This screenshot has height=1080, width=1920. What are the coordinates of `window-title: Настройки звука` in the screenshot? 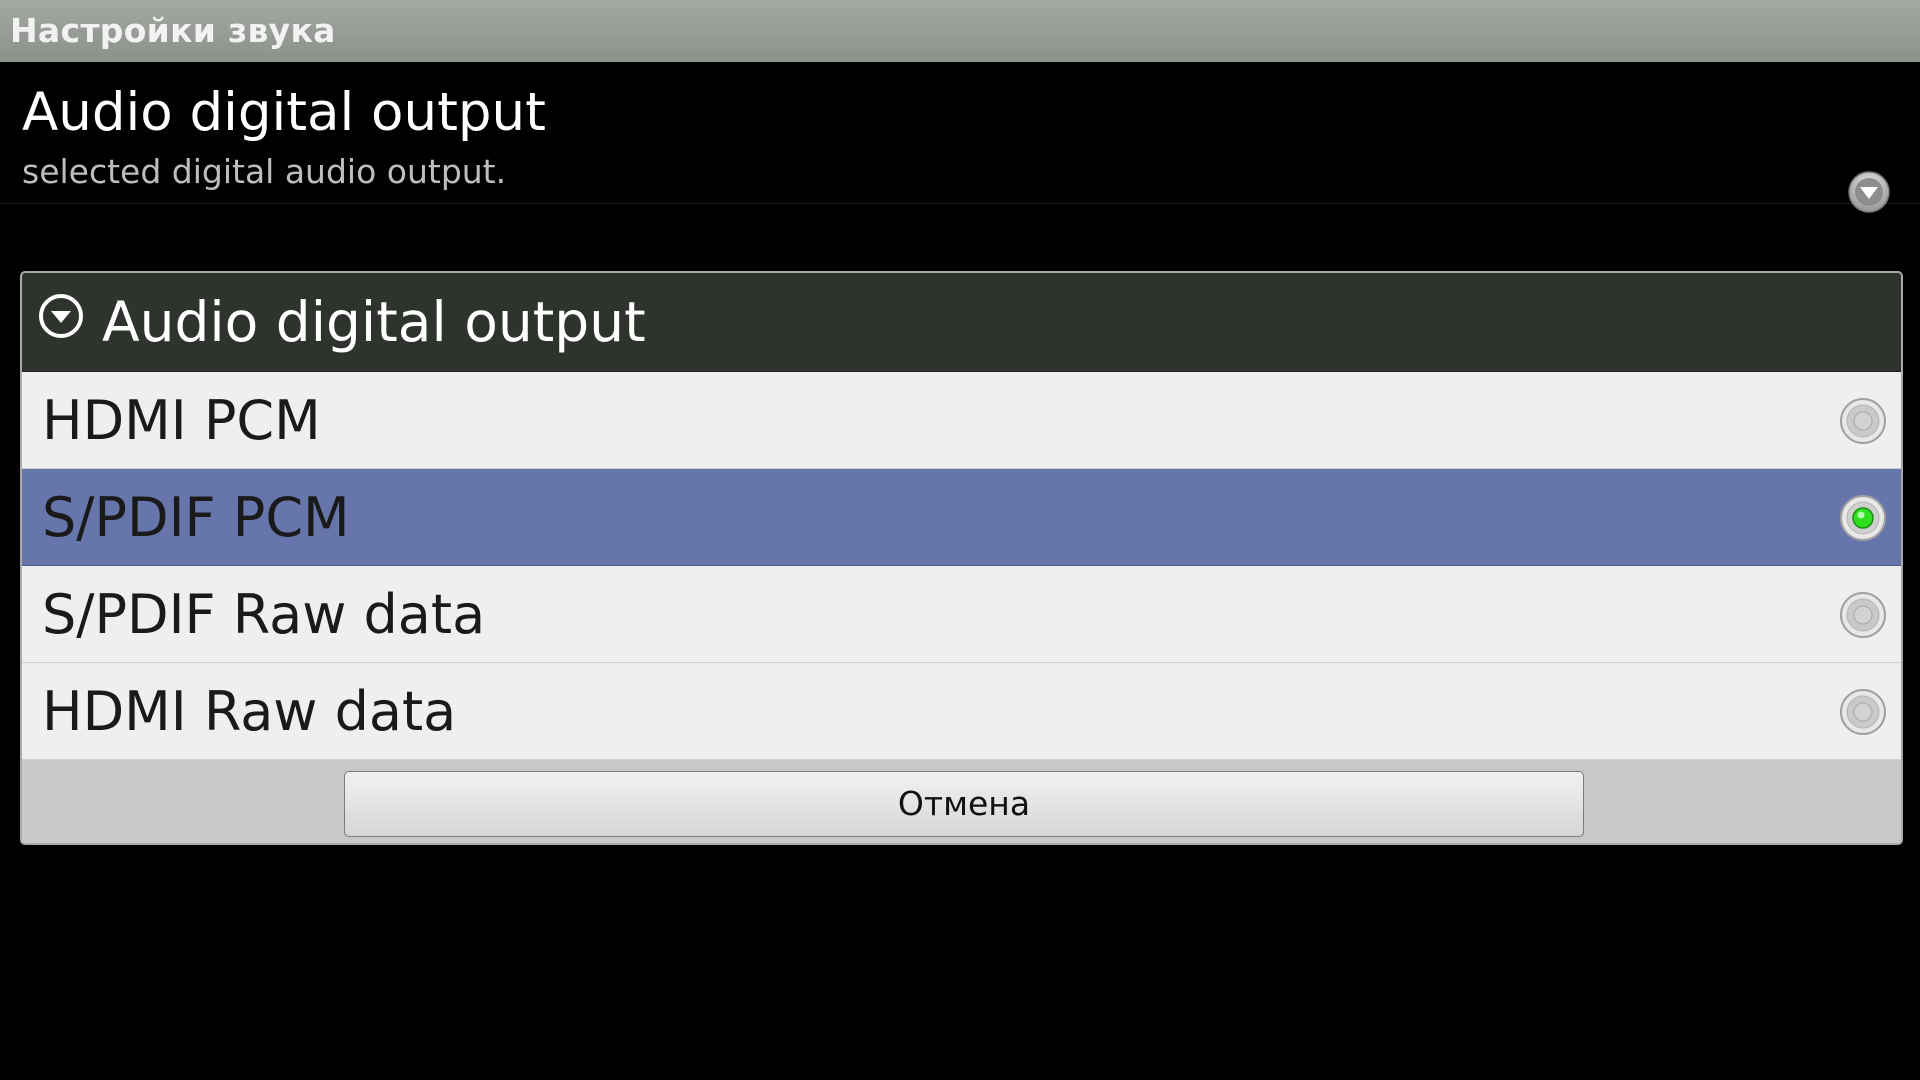 It's located at (173, 30).